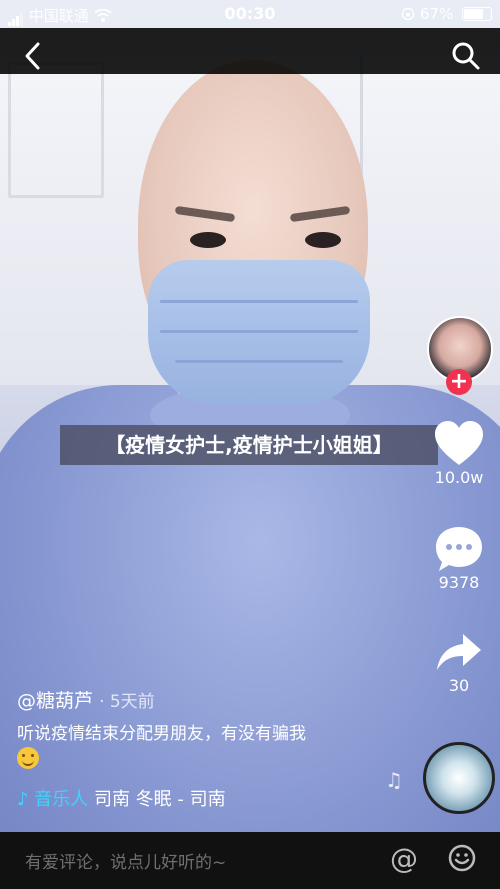  Describe the element at coordinates (127, 702) in the screenshot. I see `post-time-ago: · 5天前` at that location.